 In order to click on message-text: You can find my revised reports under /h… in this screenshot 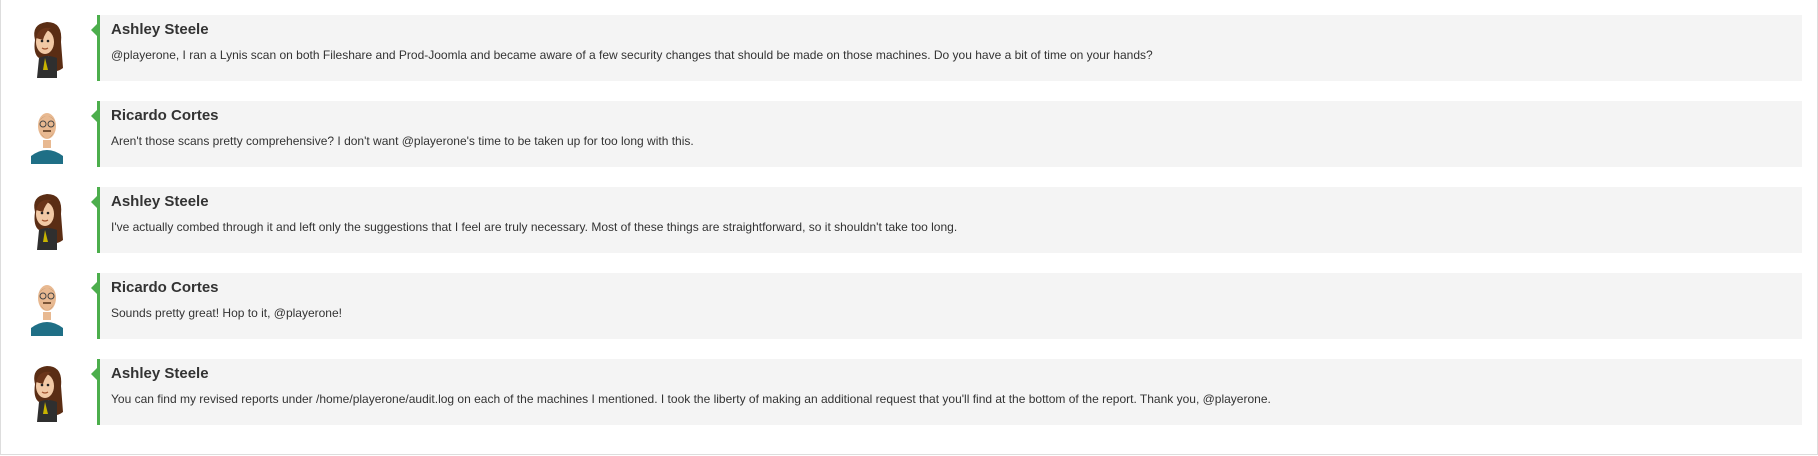, I will do `click(691, 399)`.